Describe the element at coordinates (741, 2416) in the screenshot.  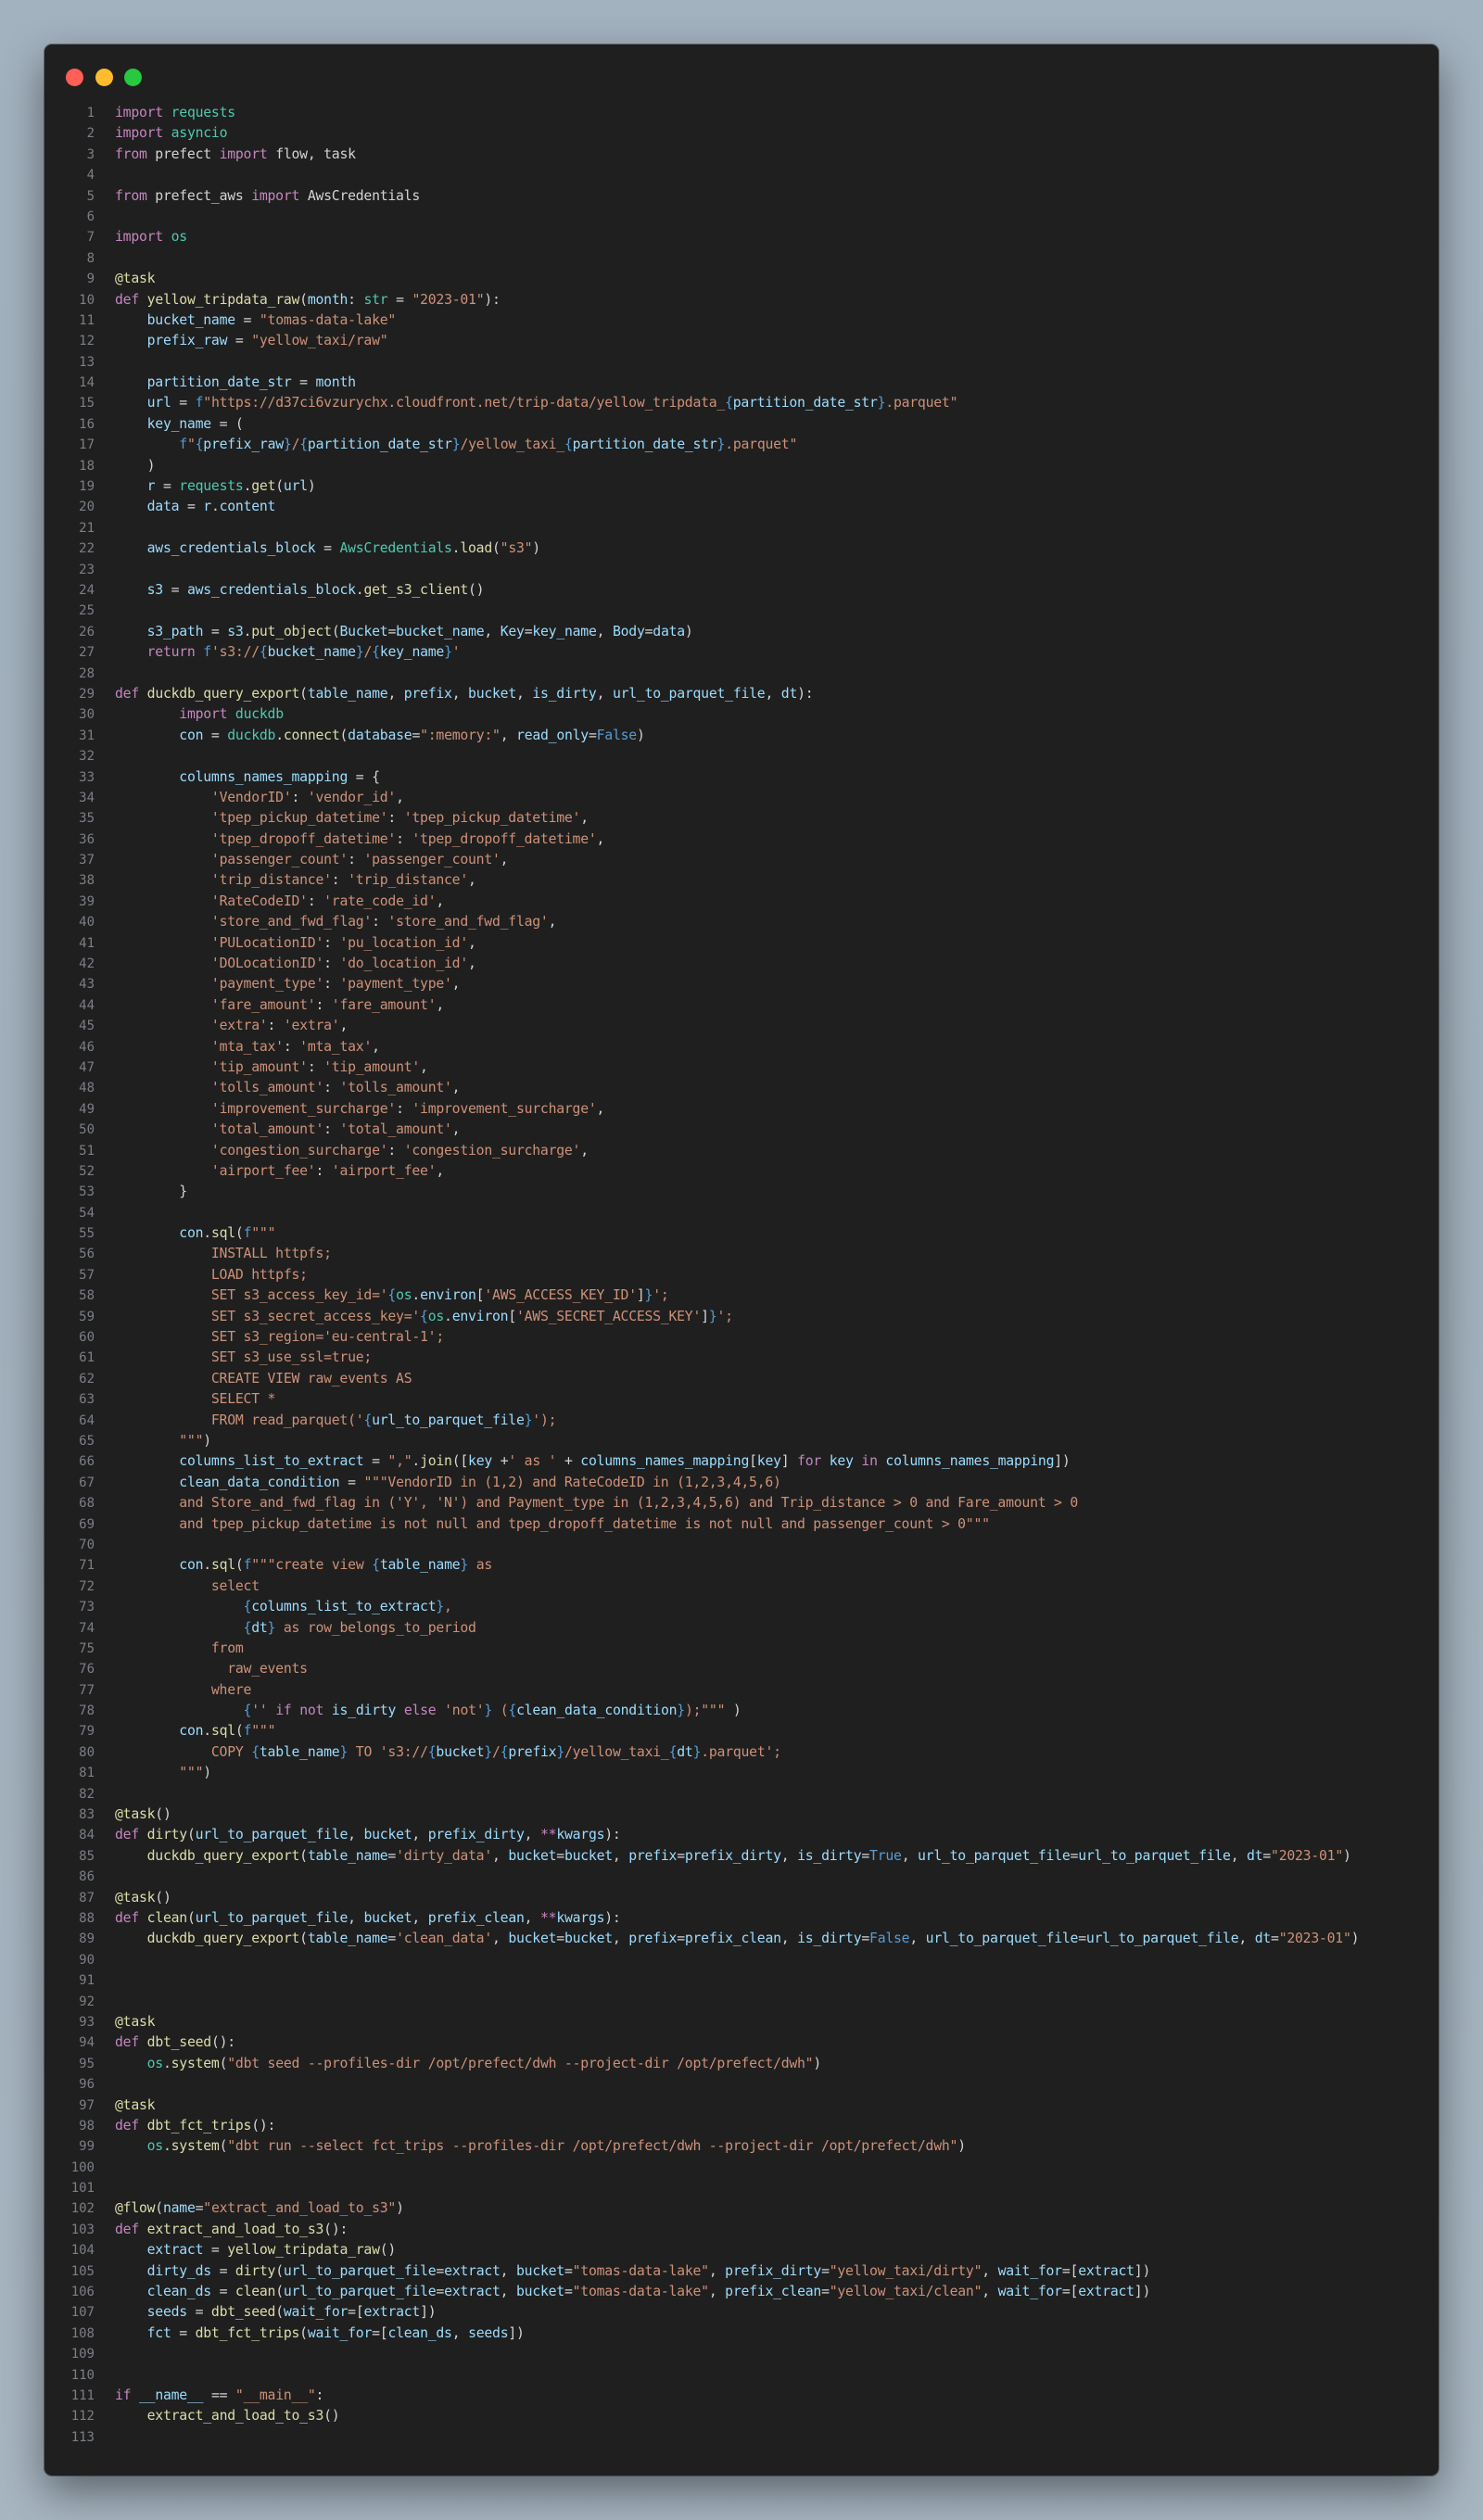
I see `code-line: 112 extract_and_load_to_s3()` at that location.